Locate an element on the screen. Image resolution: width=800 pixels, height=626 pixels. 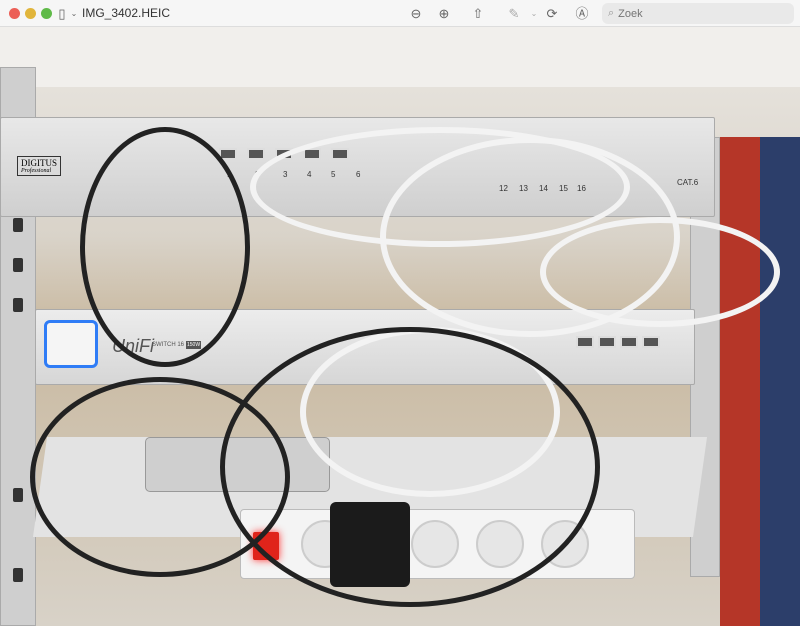
maximize-button is located at coordinates (46, 13).